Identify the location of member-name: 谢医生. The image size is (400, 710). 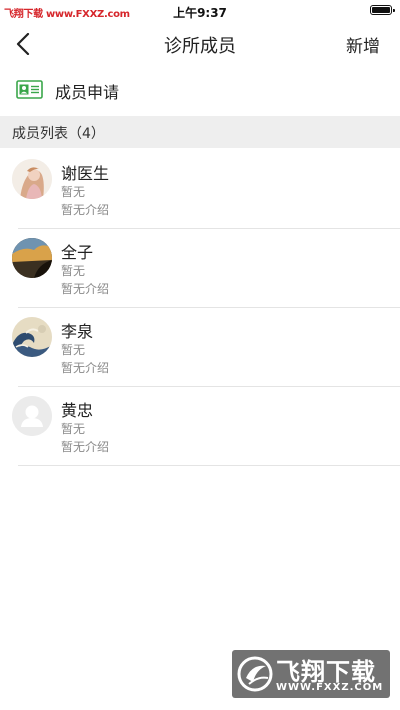
(85, 173).